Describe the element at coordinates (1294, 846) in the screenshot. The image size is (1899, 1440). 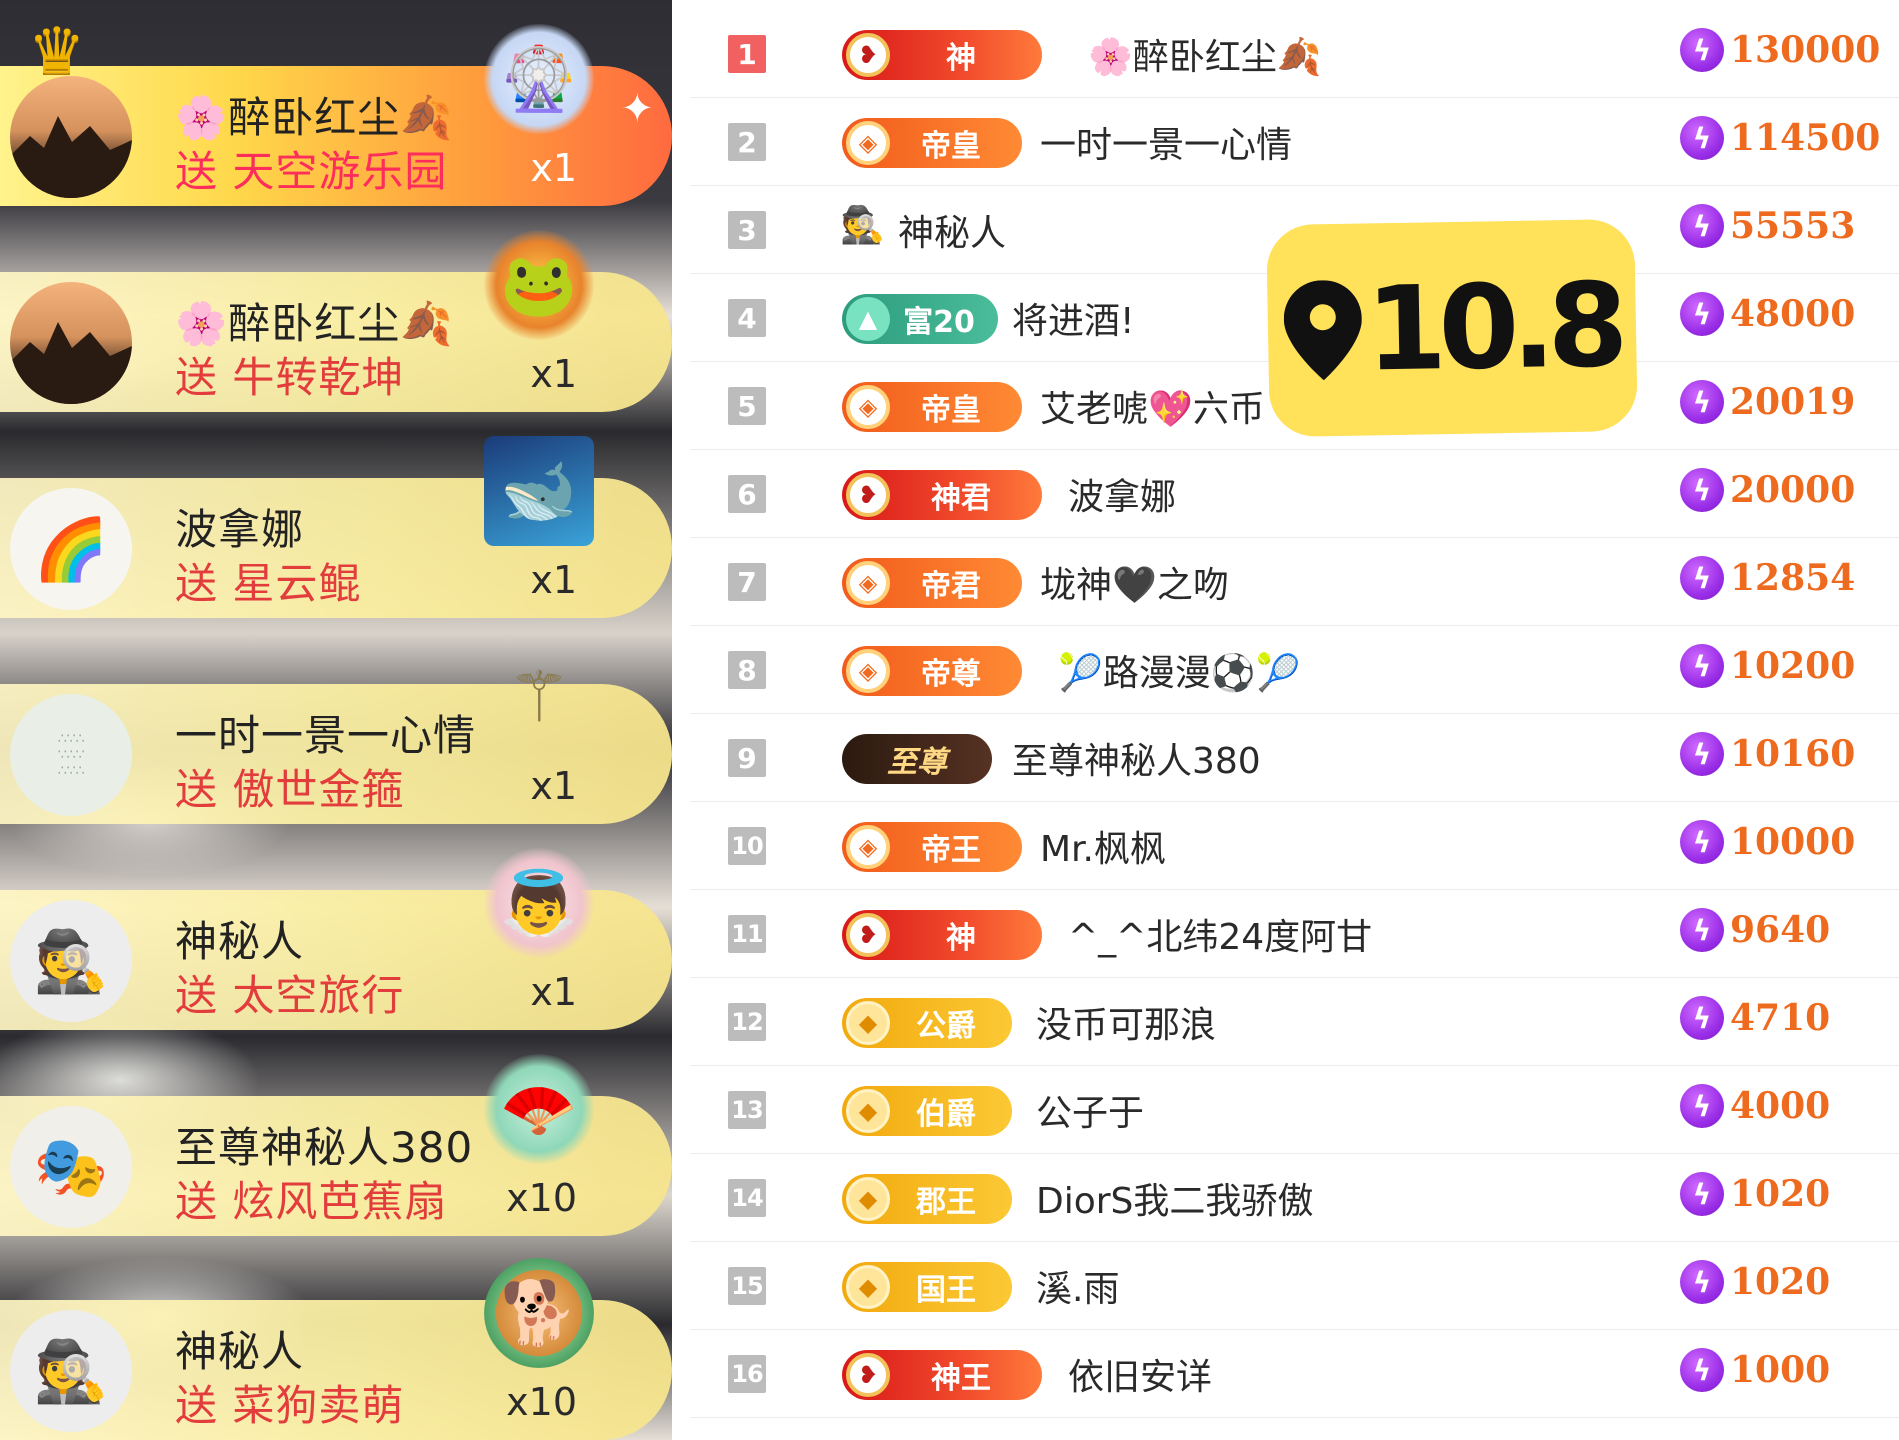
I see `ranking-row: 10 ◈ 帝王 Mr.枫枫 ϟ 10000` at that location.